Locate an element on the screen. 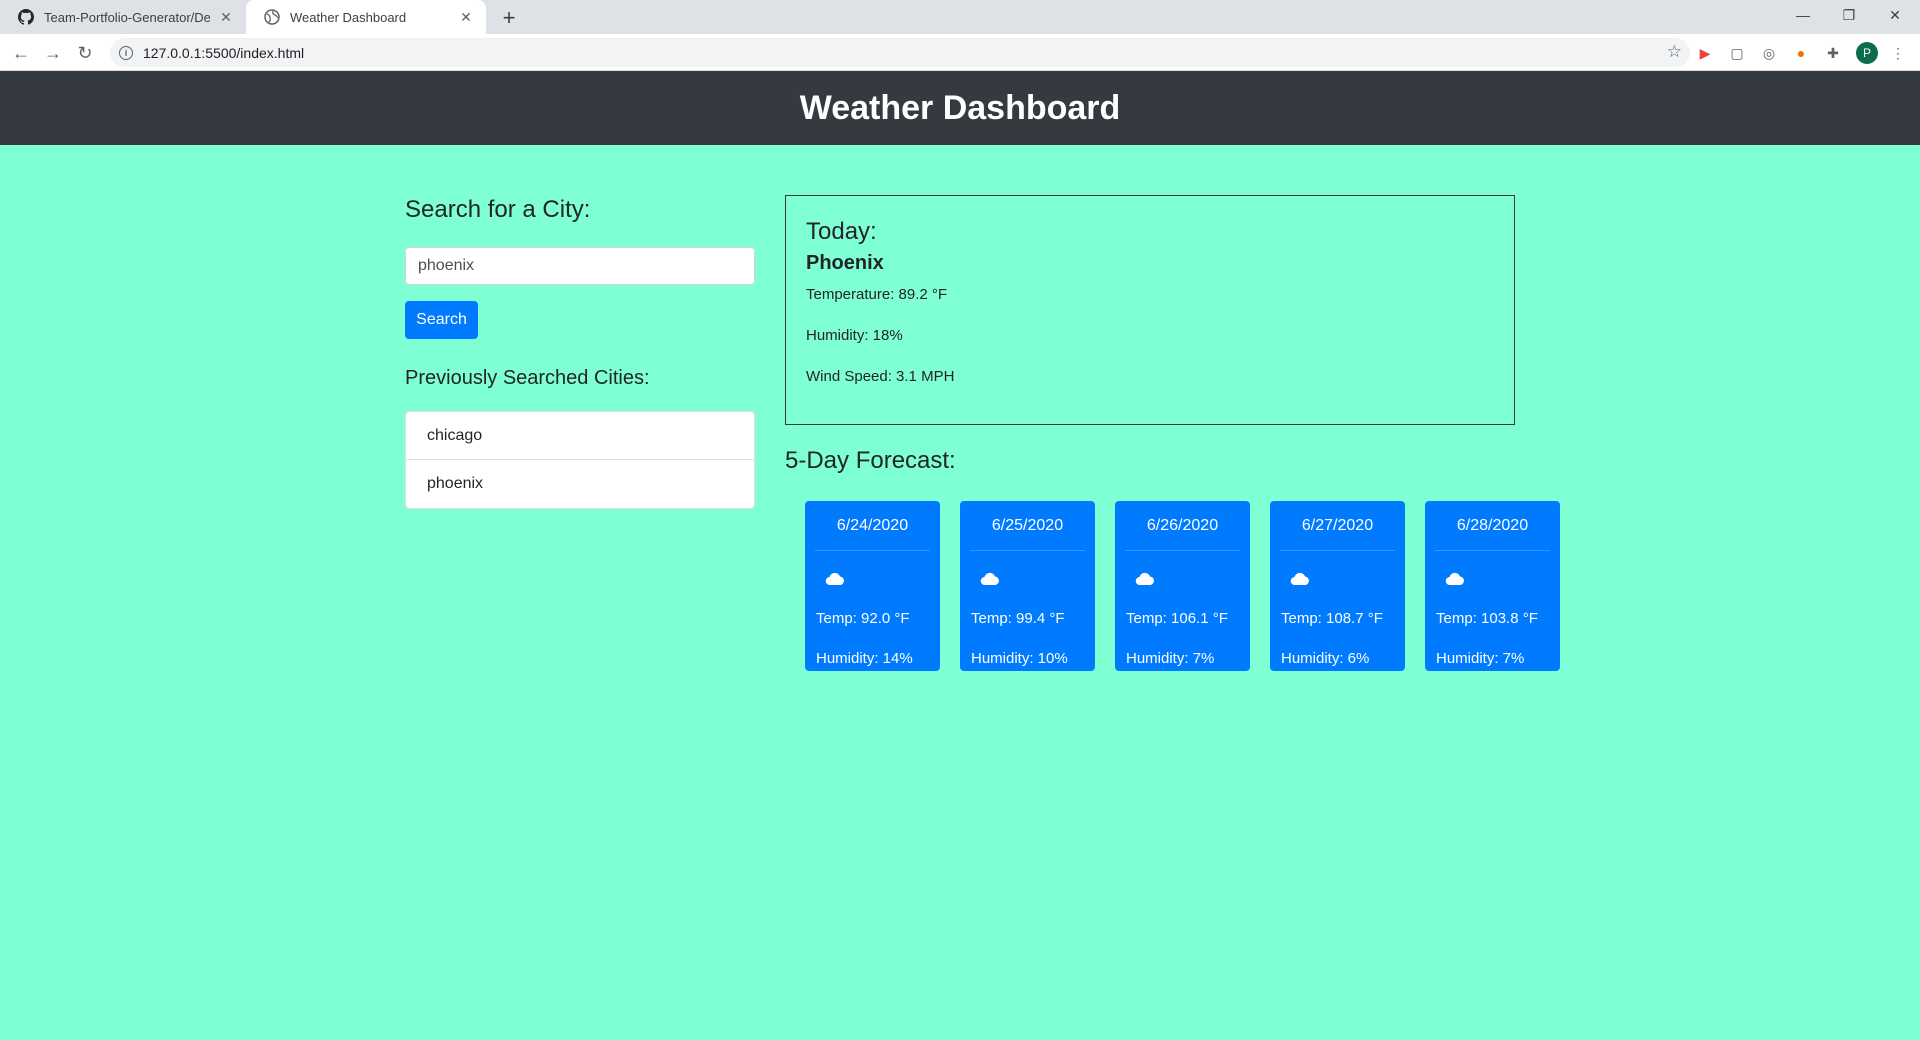 This screenshot has height=1040, width=1920. address-bar: i 127.0.0.1:5500/index.html ☆ is located at coordinates (900, 52).